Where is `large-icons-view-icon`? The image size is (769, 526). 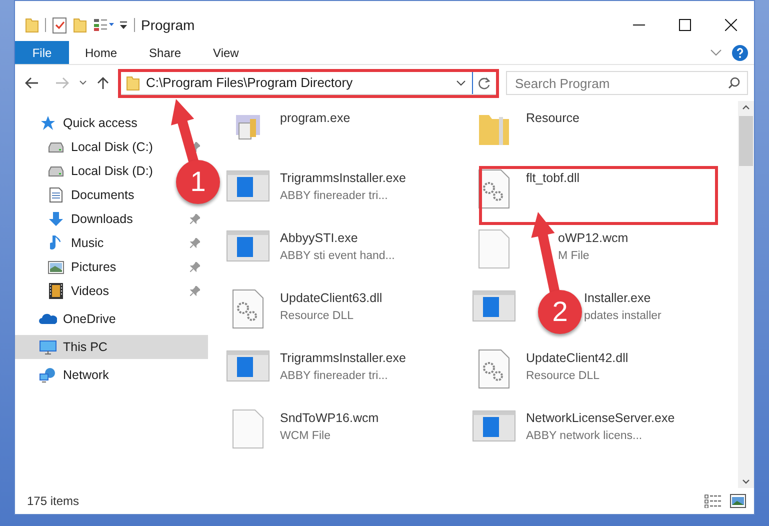 large-icons-view-icon is located at coordinates (738, 501).